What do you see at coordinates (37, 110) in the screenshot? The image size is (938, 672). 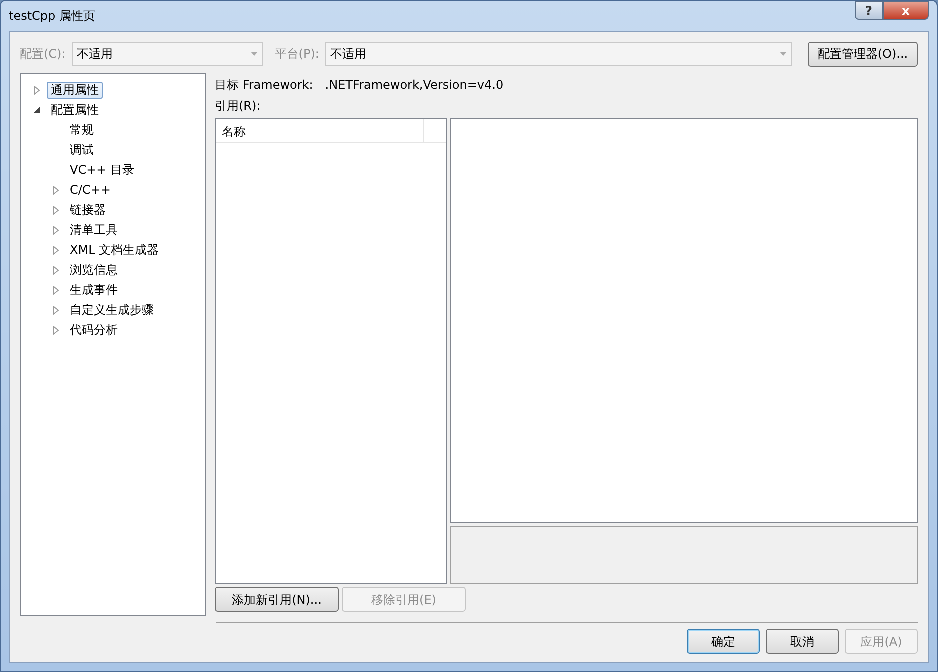 I see `expanded-triangle-icon` at bounding box center [37, 110].